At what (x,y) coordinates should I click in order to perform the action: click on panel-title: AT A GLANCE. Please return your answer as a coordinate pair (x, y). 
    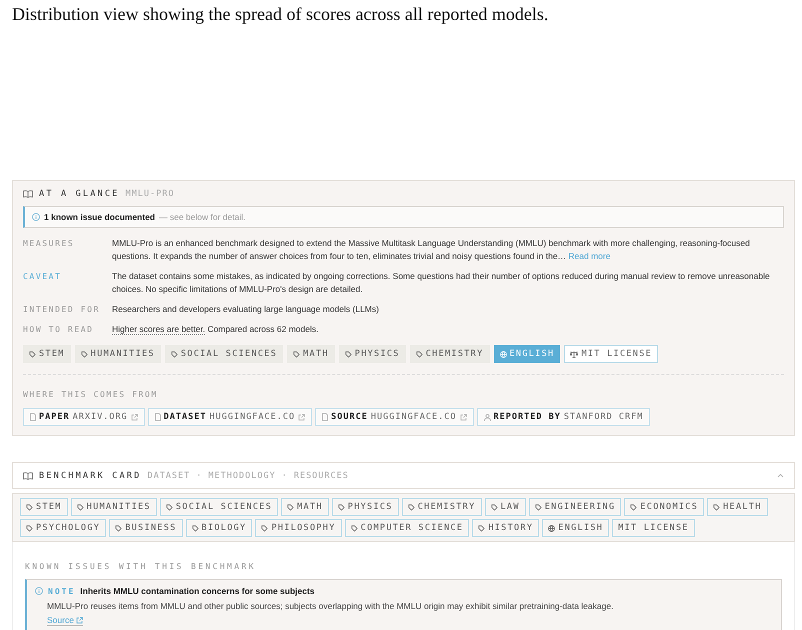
    Looking at the image, I should click on (79, 194).